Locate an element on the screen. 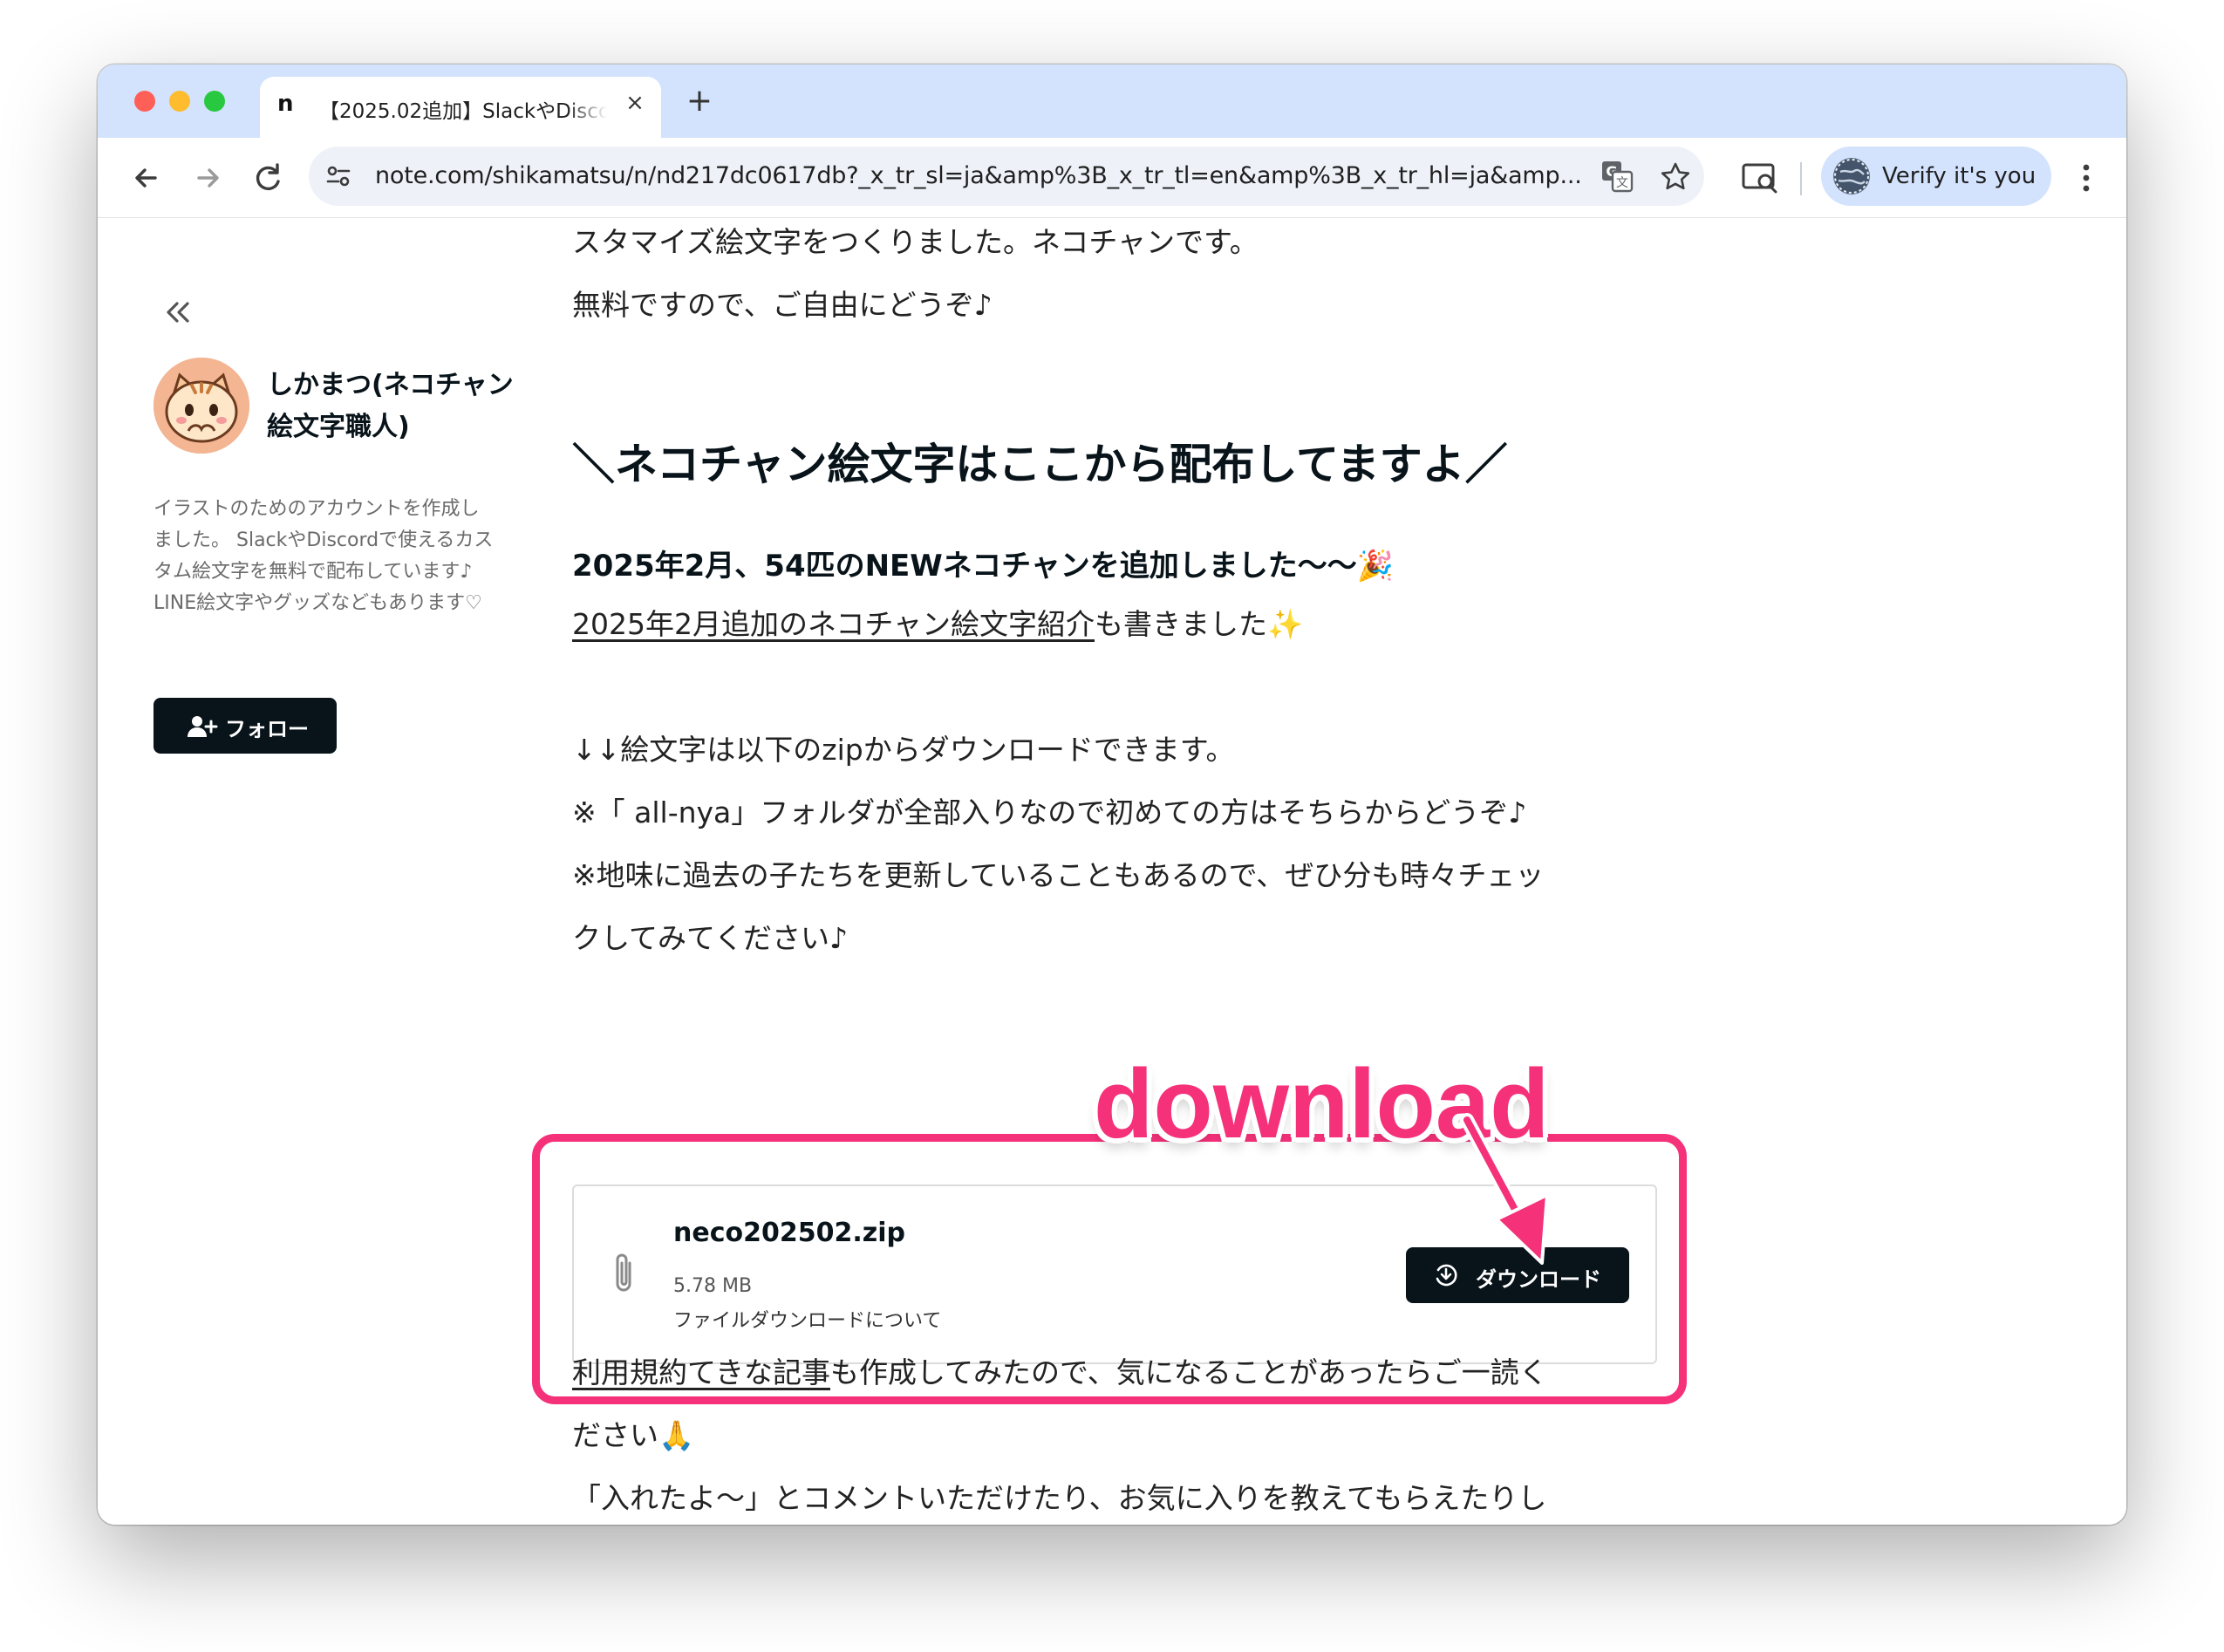 The image size is (2224, 1652). new-tab-button: + is located at coordinates (700, 102).